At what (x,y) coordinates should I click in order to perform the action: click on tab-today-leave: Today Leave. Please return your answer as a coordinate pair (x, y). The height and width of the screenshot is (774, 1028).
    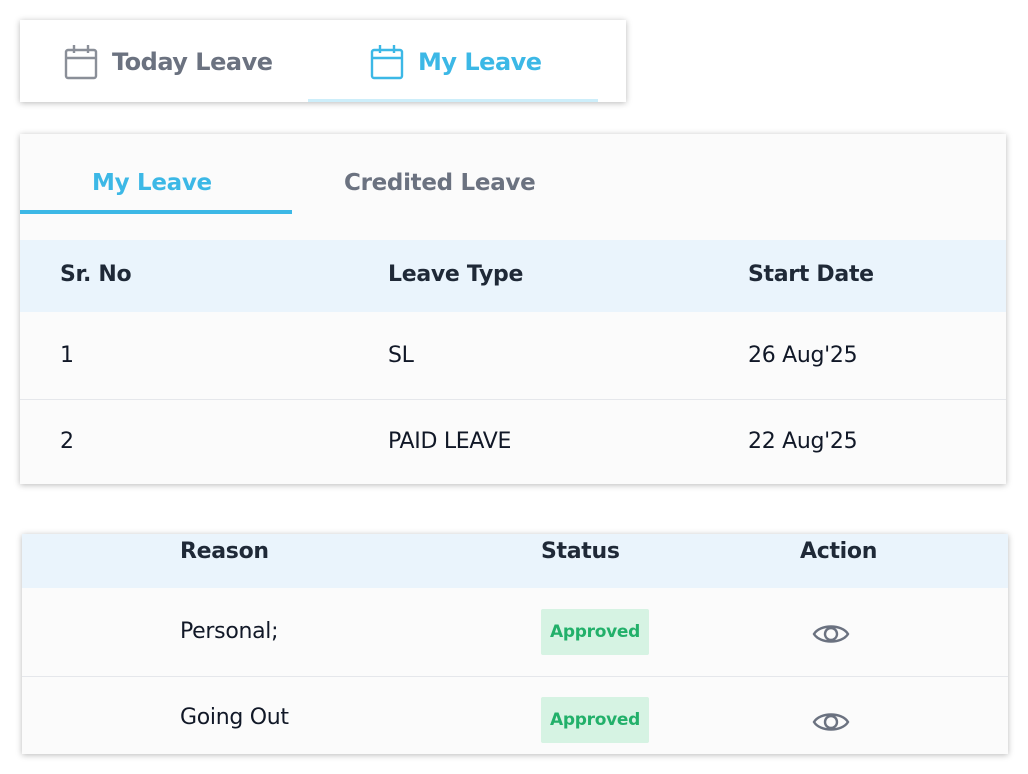
    Looking at the image, I should click on (168, 62).